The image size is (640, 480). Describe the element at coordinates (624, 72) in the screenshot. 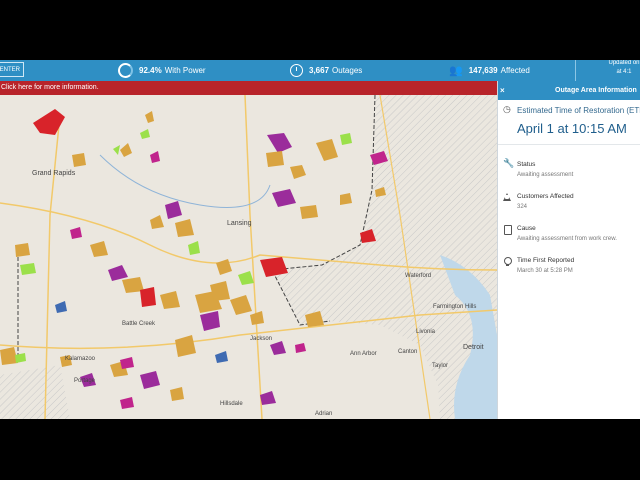

I see `updated-line-2: at 4:1` at that location.